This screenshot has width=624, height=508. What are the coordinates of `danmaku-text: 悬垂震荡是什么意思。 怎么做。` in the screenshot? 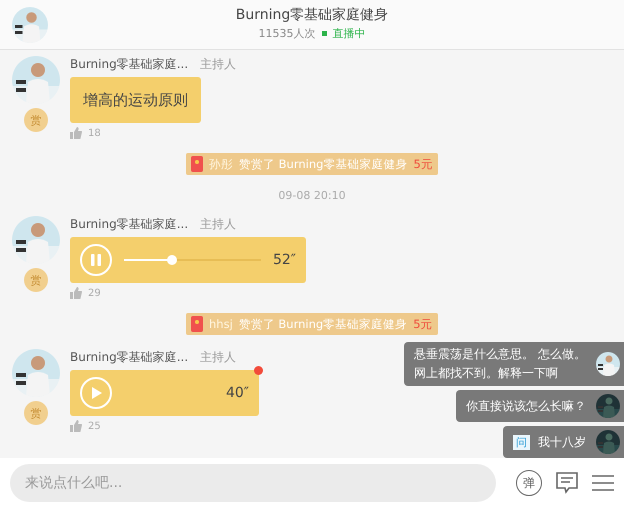 It's located at (500, 354).